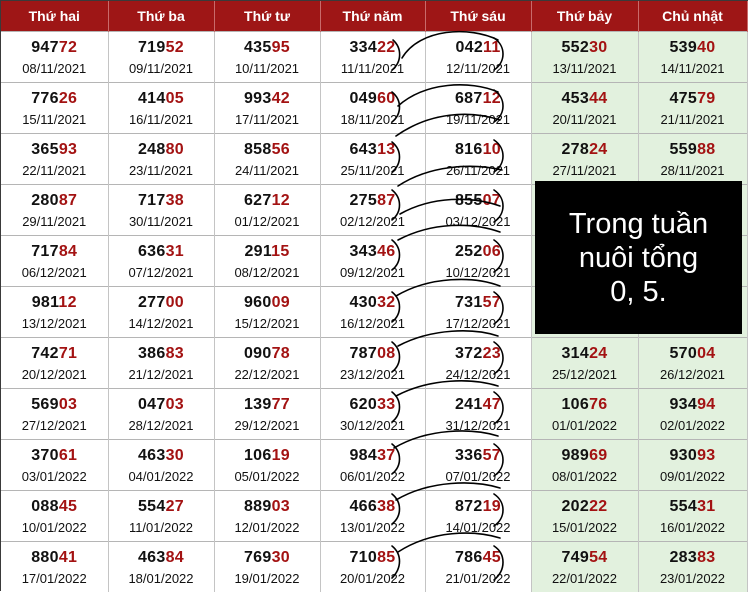  I want to click on cell-tuesday: 24880 23/11/2021, so click(161, 159).